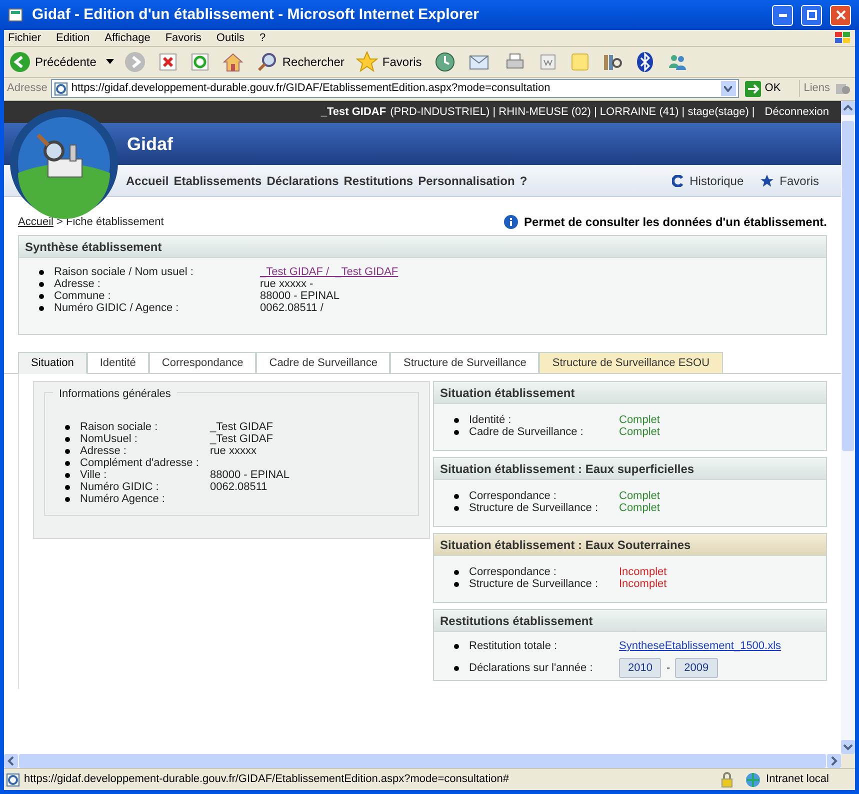 This screenshot has width=859, height=794. What do you see at coordinates (848, 108) in the screenshot?
I see `scroll-up-icon` at bounding box center [848, 108].